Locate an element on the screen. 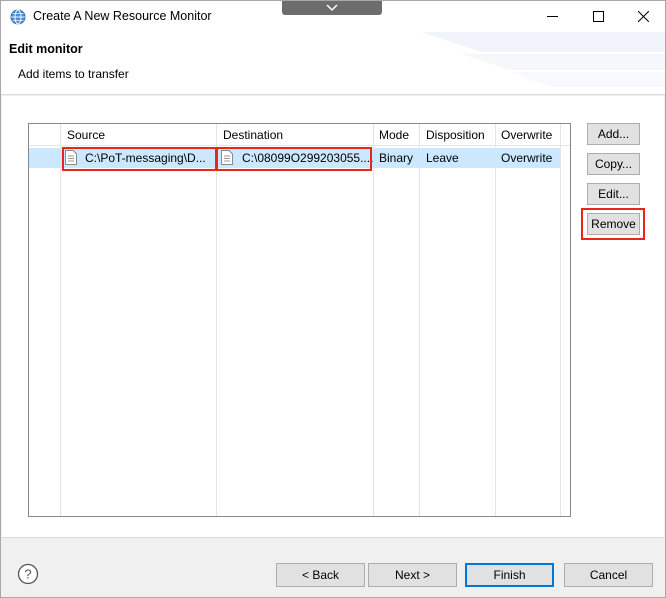 This screenshot has height=598, width=666. banner-decoration is located at coordinates (543, 59).